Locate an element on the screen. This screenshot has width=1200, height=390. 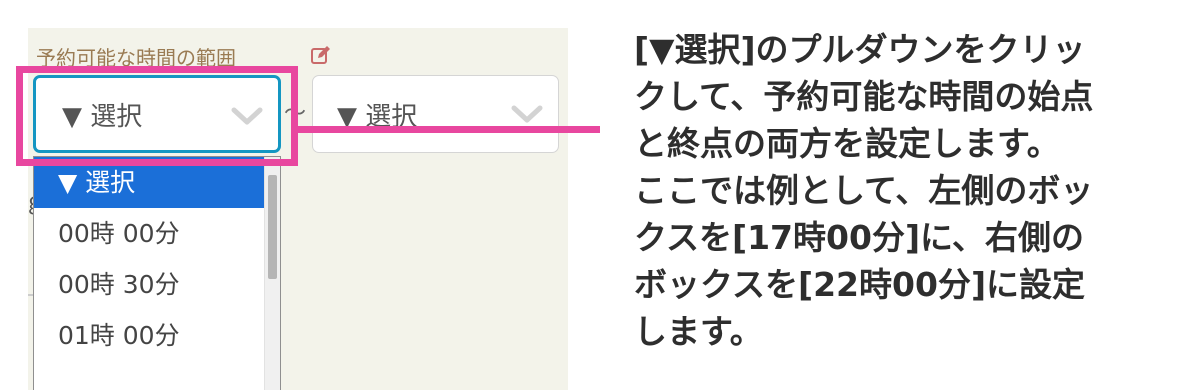
end-time-select: ▼ 選択 is located at coordinates (435, 114).